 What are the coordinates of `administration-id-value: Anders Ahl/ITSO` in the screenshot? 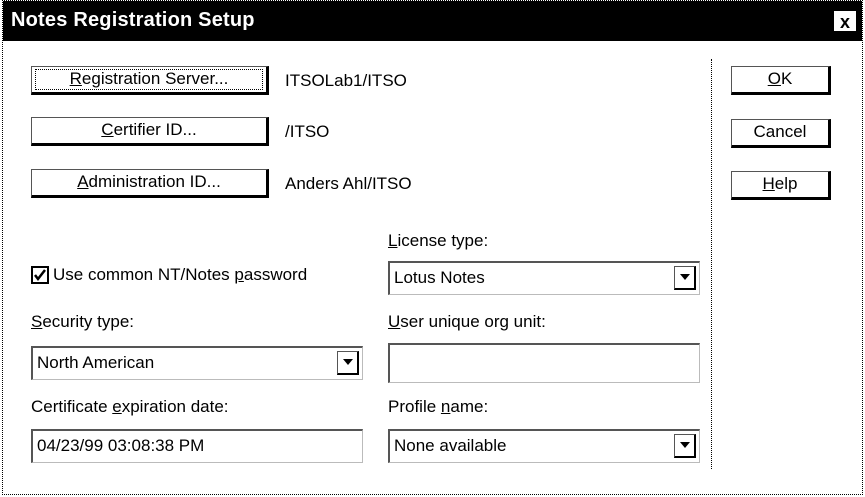 It's located at (348, 183).